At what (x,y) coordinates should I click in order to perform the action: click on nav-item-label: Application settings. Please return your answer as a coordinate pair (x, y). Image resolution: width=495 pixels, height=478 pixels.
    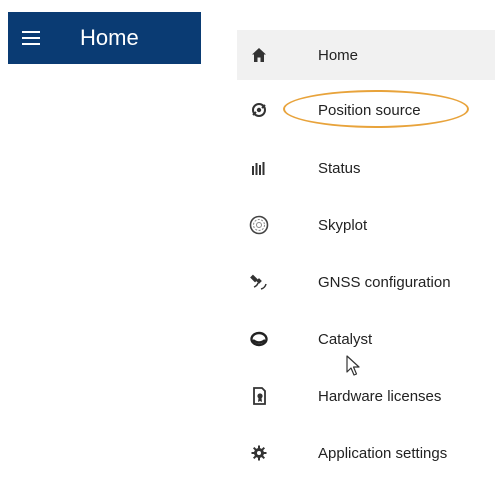
    Looking at the image, I should click on (383, 453).